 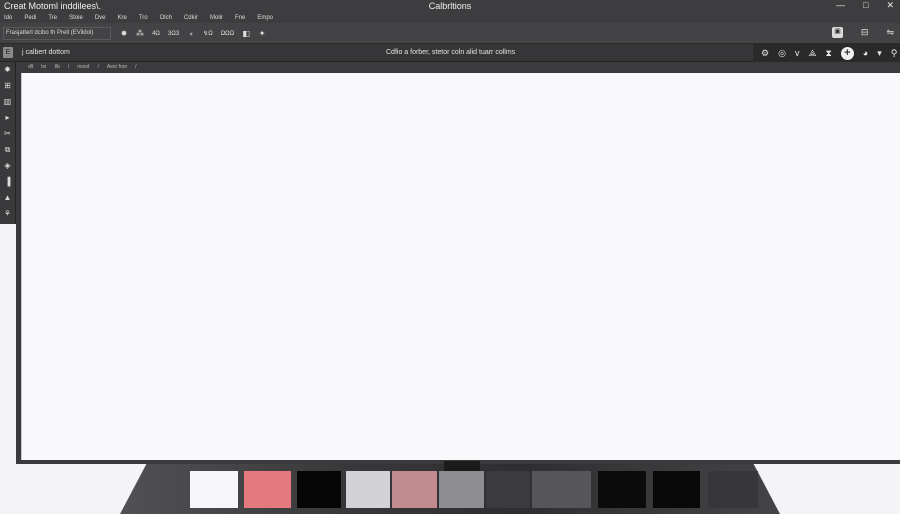 What do you see at coordinates (30, 67) in the screenshot?
I see `ruler-item: dlt` at bounding box center [30, 67].